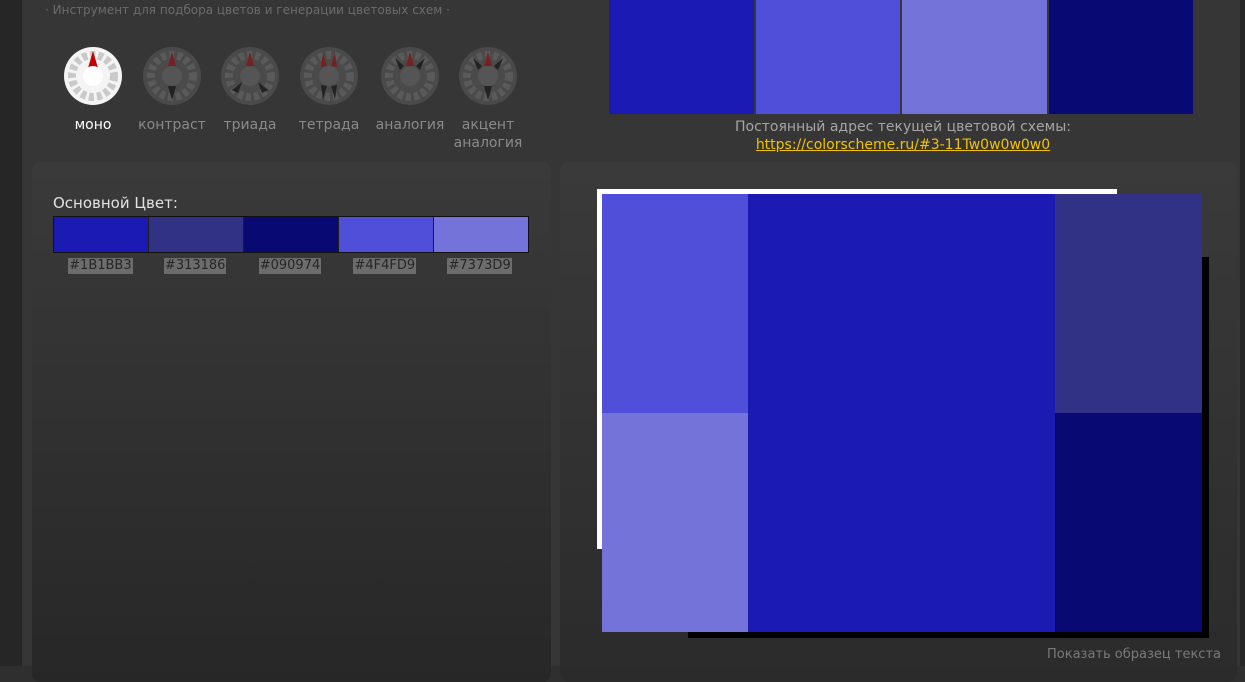  What do you see at coordinates (488, 134) in the screenshot?
I see `mode-accent-analogy-label: акцент аналогия` at bounding box center [488, 134].